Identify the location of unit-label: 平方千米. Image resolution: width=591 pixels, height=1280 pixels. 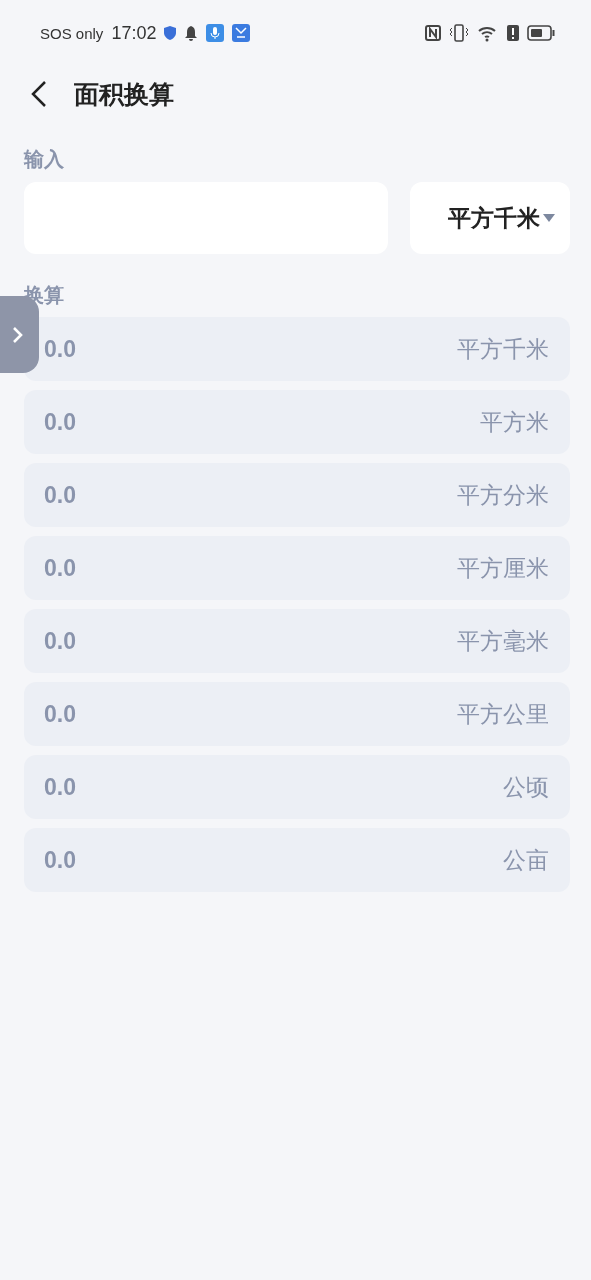
(503, 349).